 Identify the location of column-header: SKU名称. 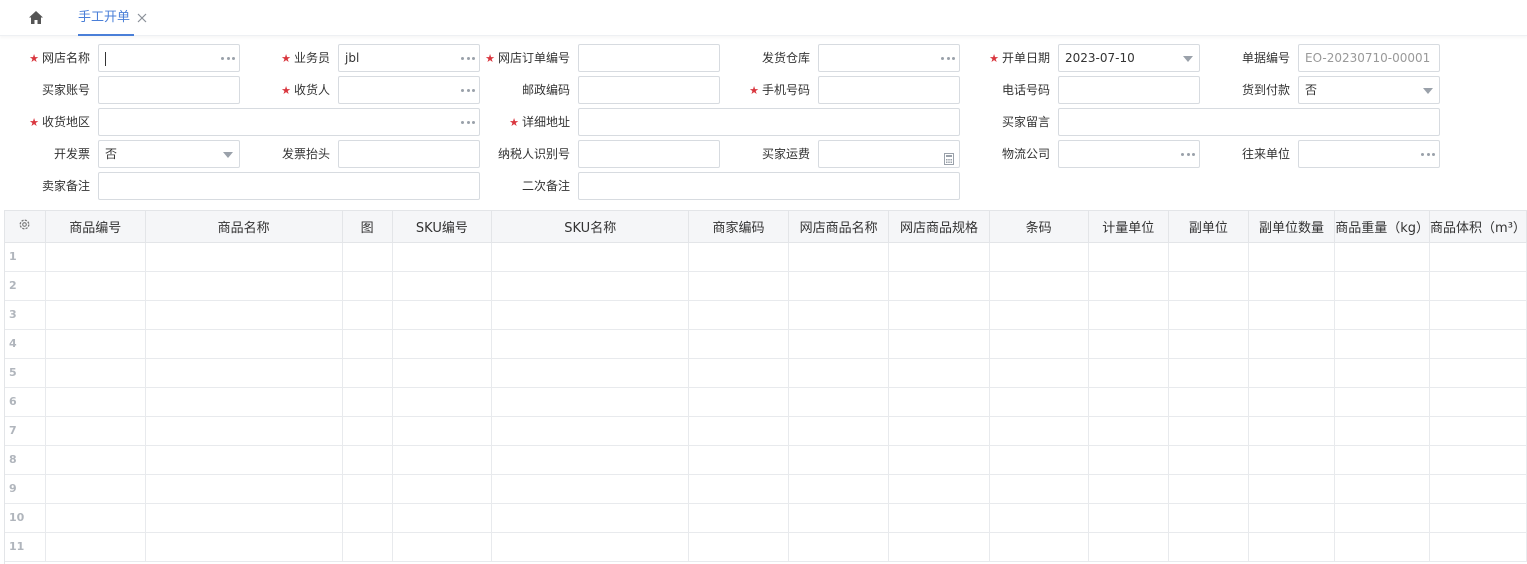
(590, 227).